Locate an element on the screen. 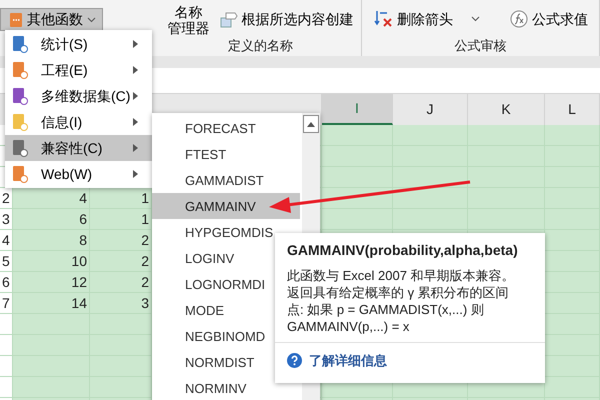 This screenshot has height=400, width=600. tooltip-title: GAMMAINV(probability,alpha,beta) is located at coordinates (403, 250).